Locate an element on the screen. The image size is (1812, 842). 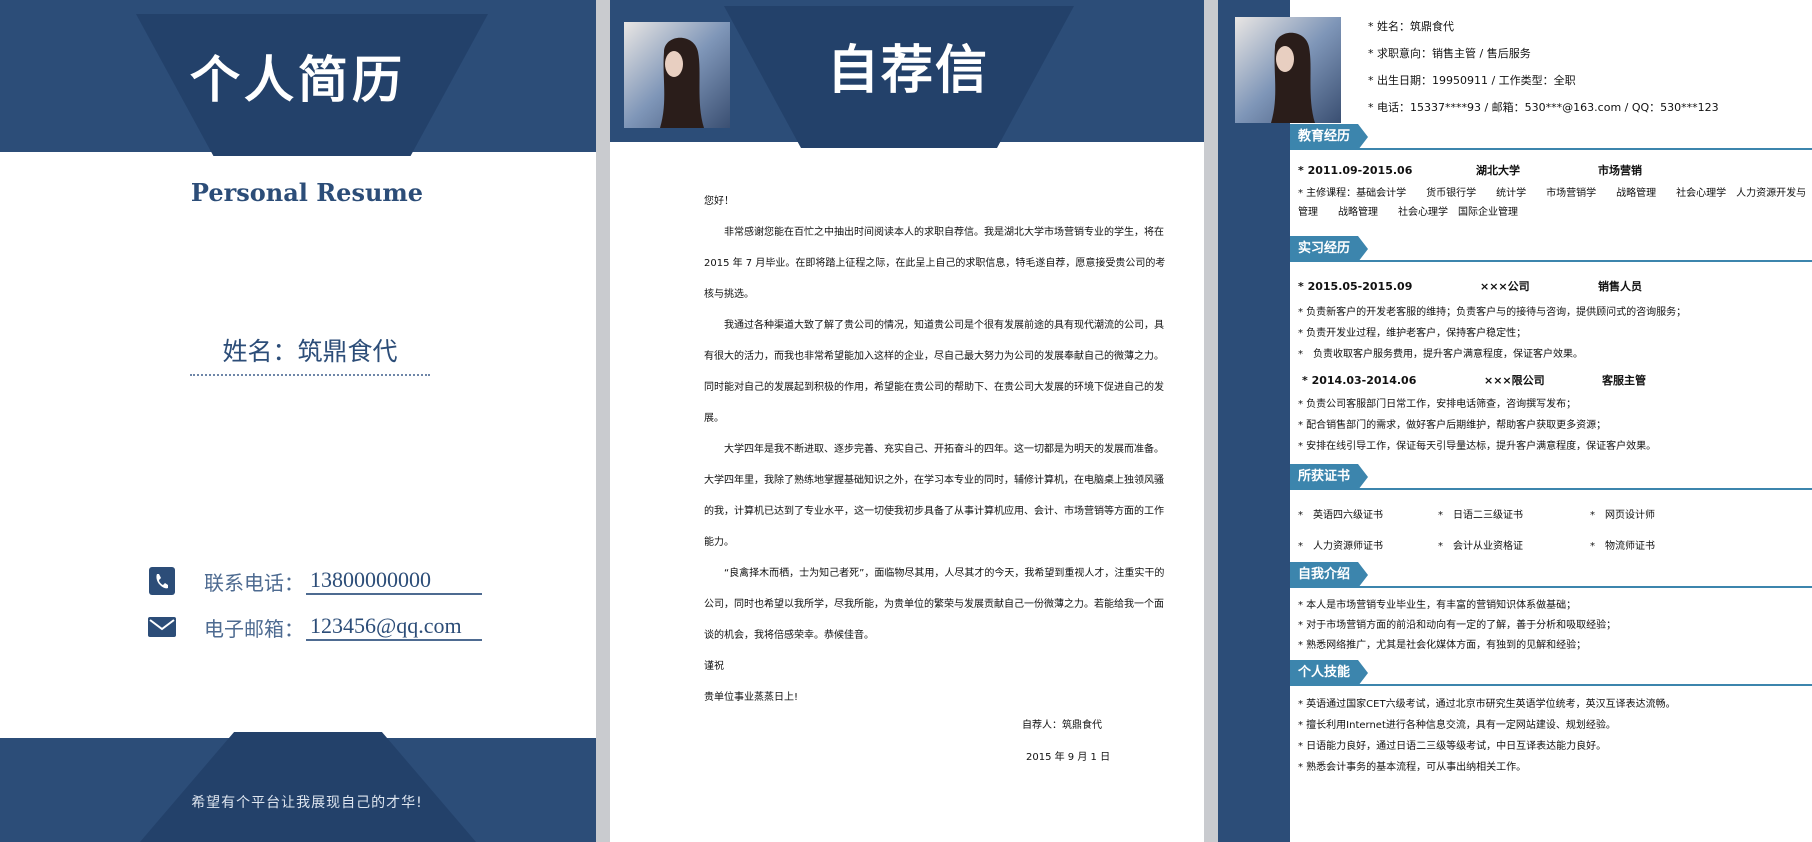
section-internship-heading: 实习经历 is located at coordinates (1329, 249).